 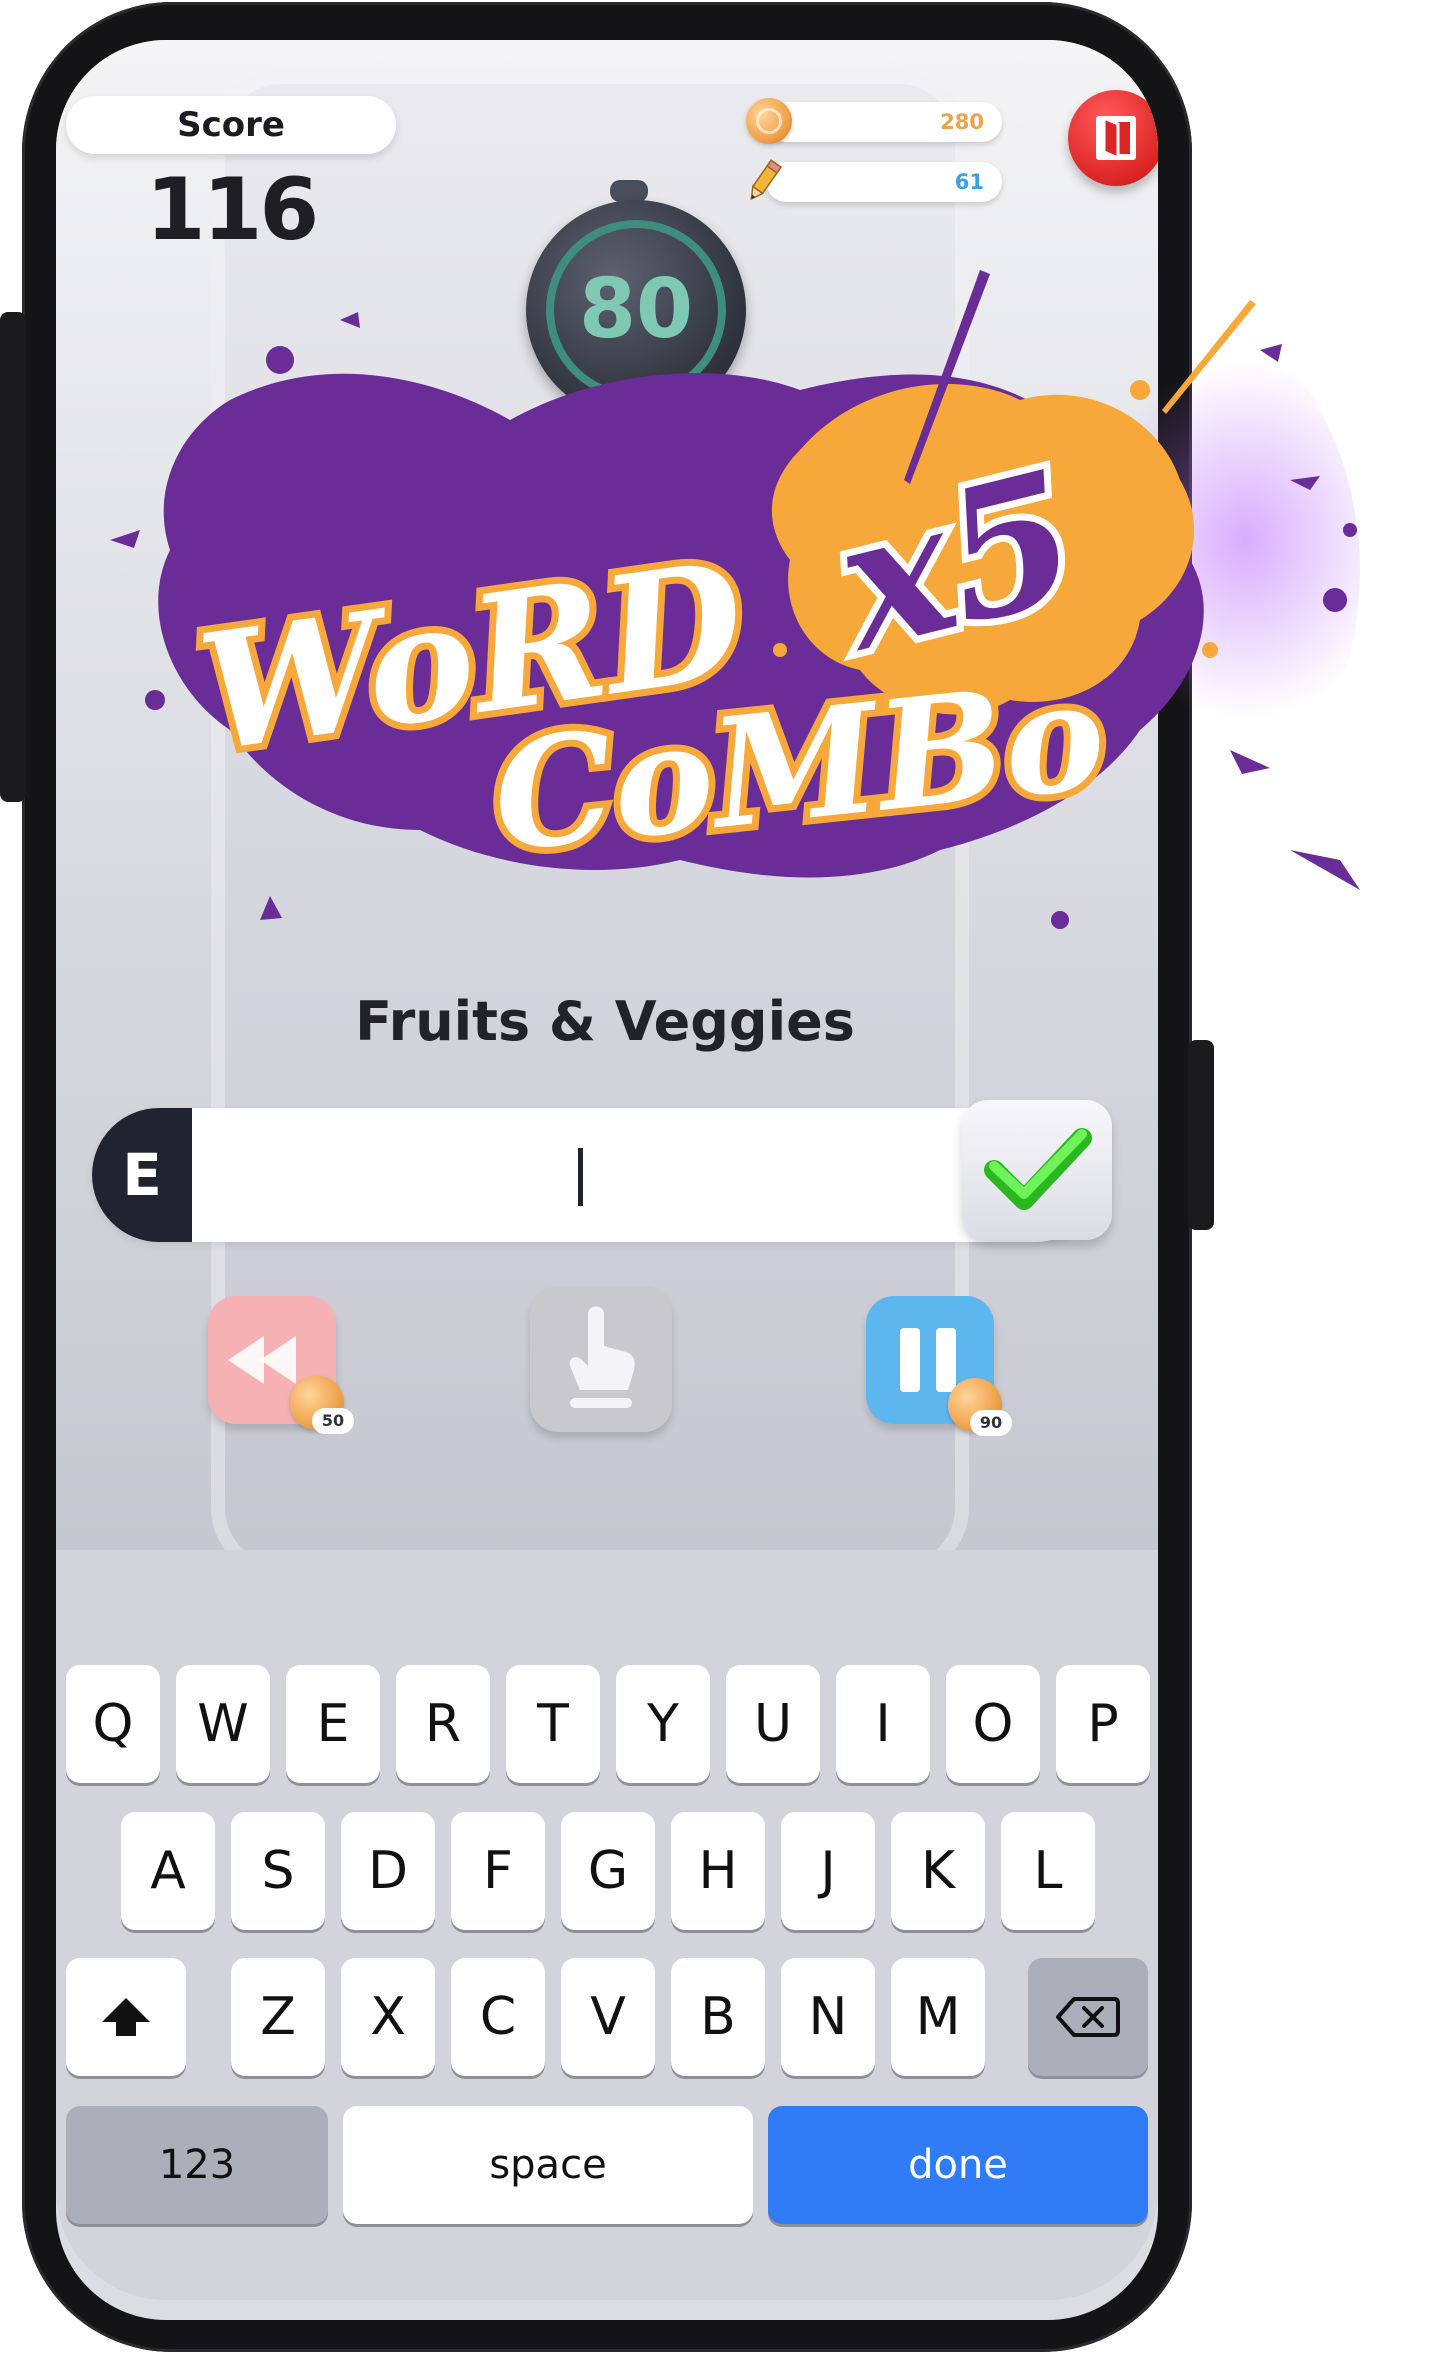 I want to click on key-x: X, so click(x=388, y=2017).